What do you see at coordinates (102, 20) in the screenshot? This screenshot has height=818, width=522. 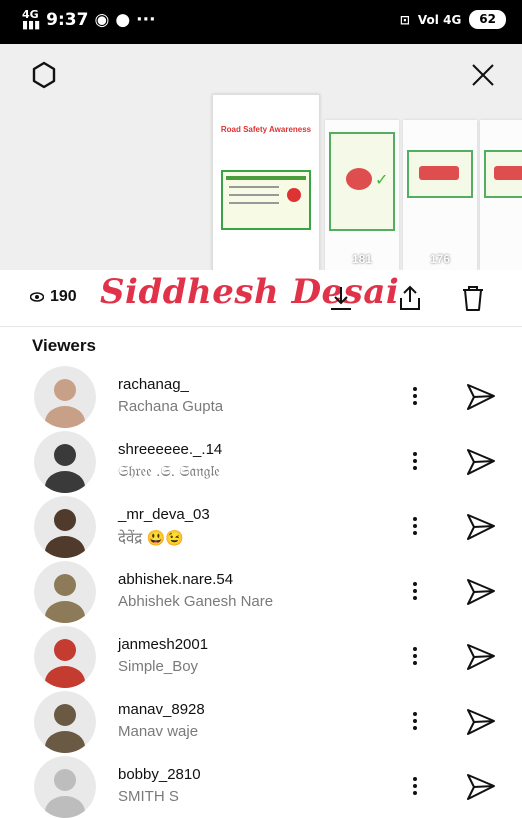 I see `notification-icon: ◉` at bounding box center [102, 20].